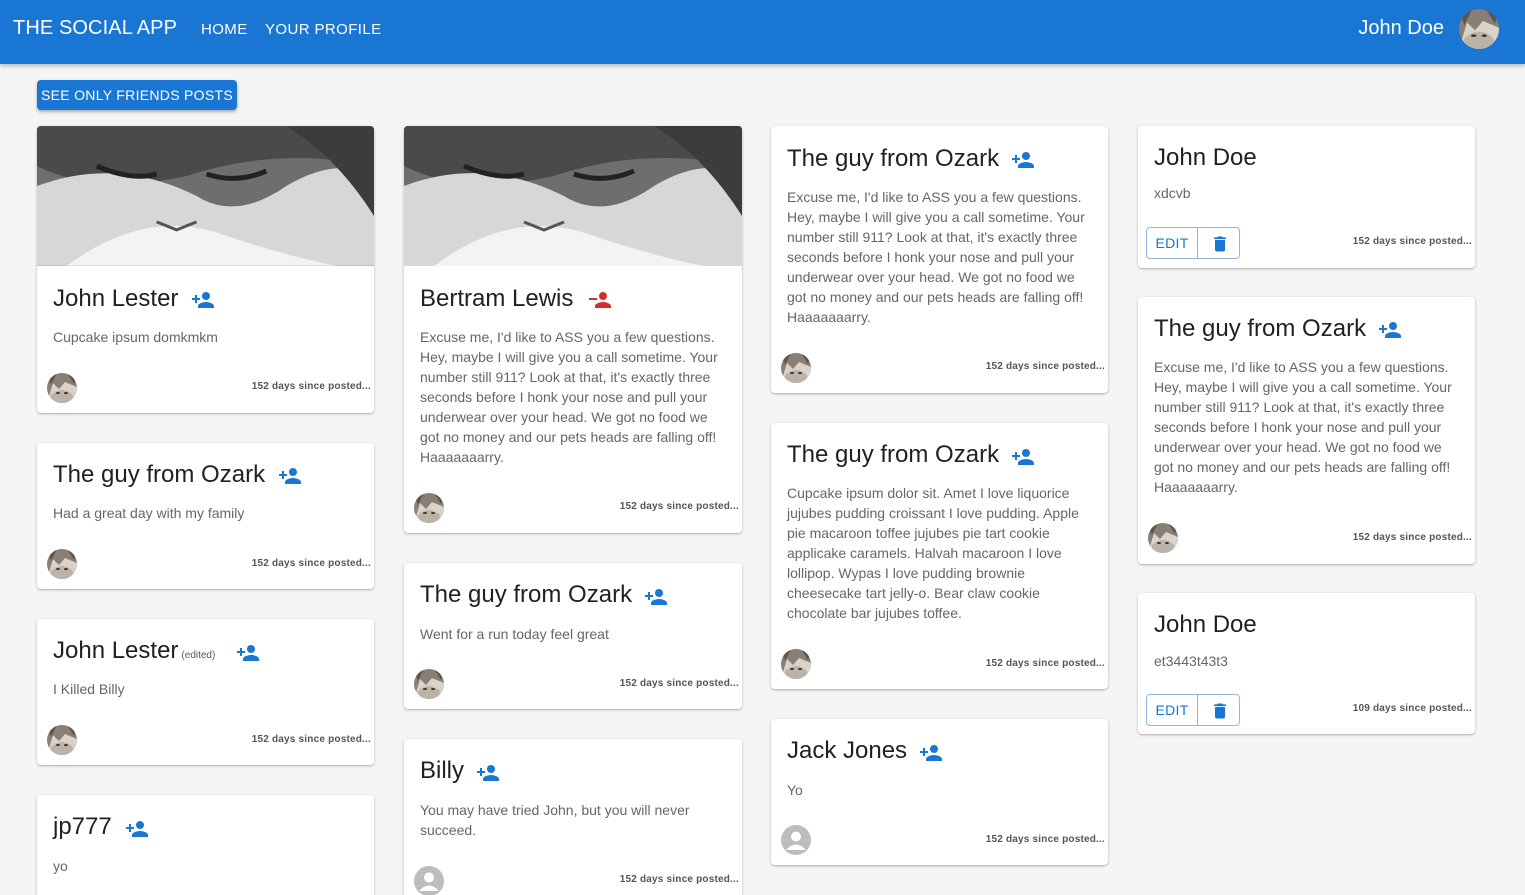 The width and height of the screenshot is (1525, 895). What do you see at coordinates (149, 513) in the screenshot?
I see `post-text: Had a great day with my family` at bounding box center [149, 513].